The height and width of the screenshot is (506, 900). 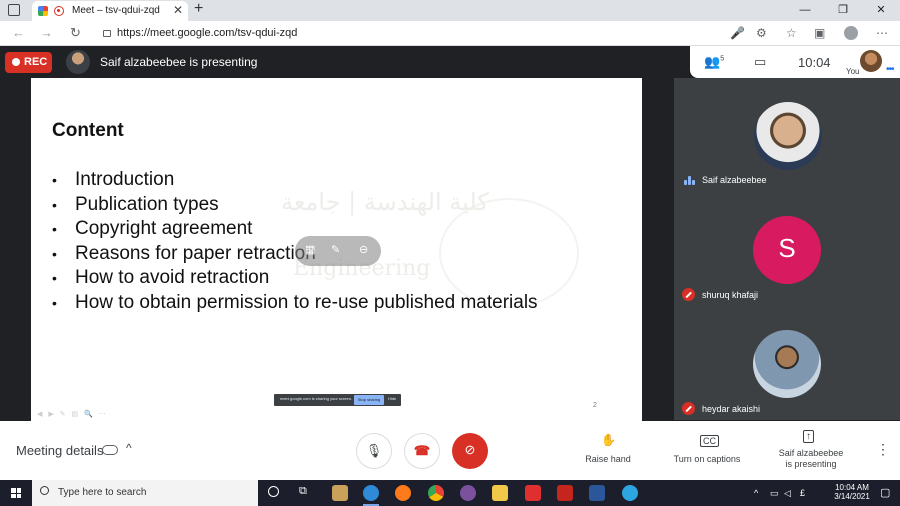 I want to click on camera-button: ⊘, so click(x=470, y=451).